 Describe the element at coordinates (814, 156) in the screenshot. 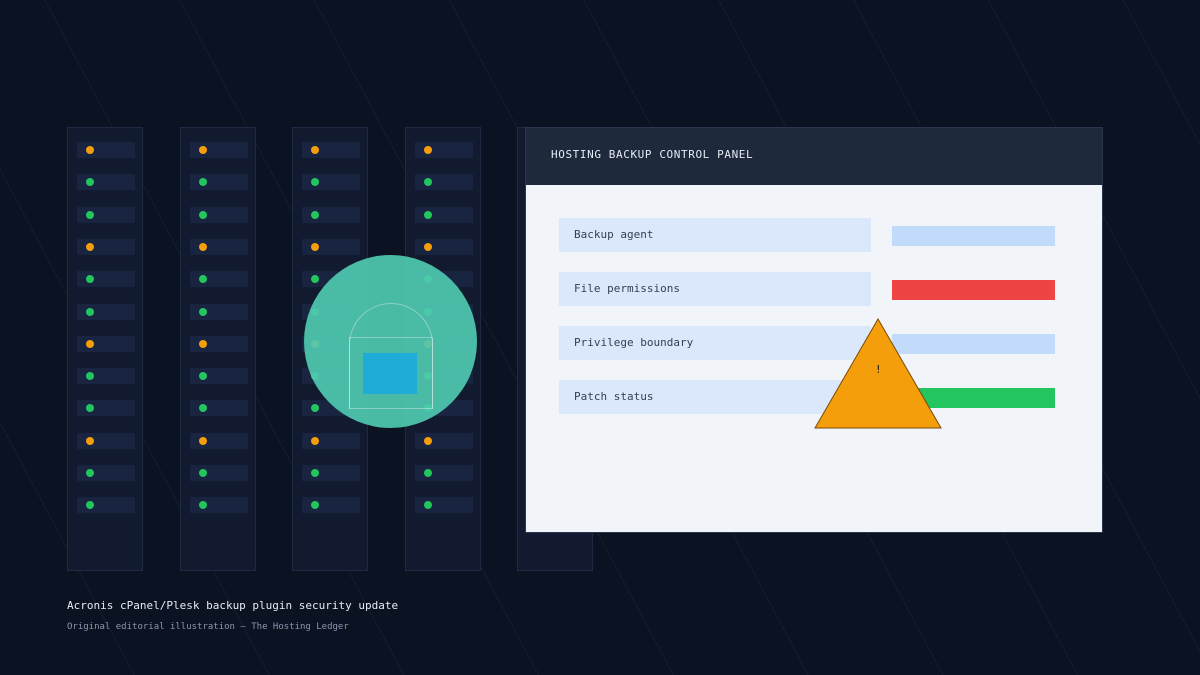

I see `panel-header: HOSTING BACKUP CONTROL PANEL` at that location.